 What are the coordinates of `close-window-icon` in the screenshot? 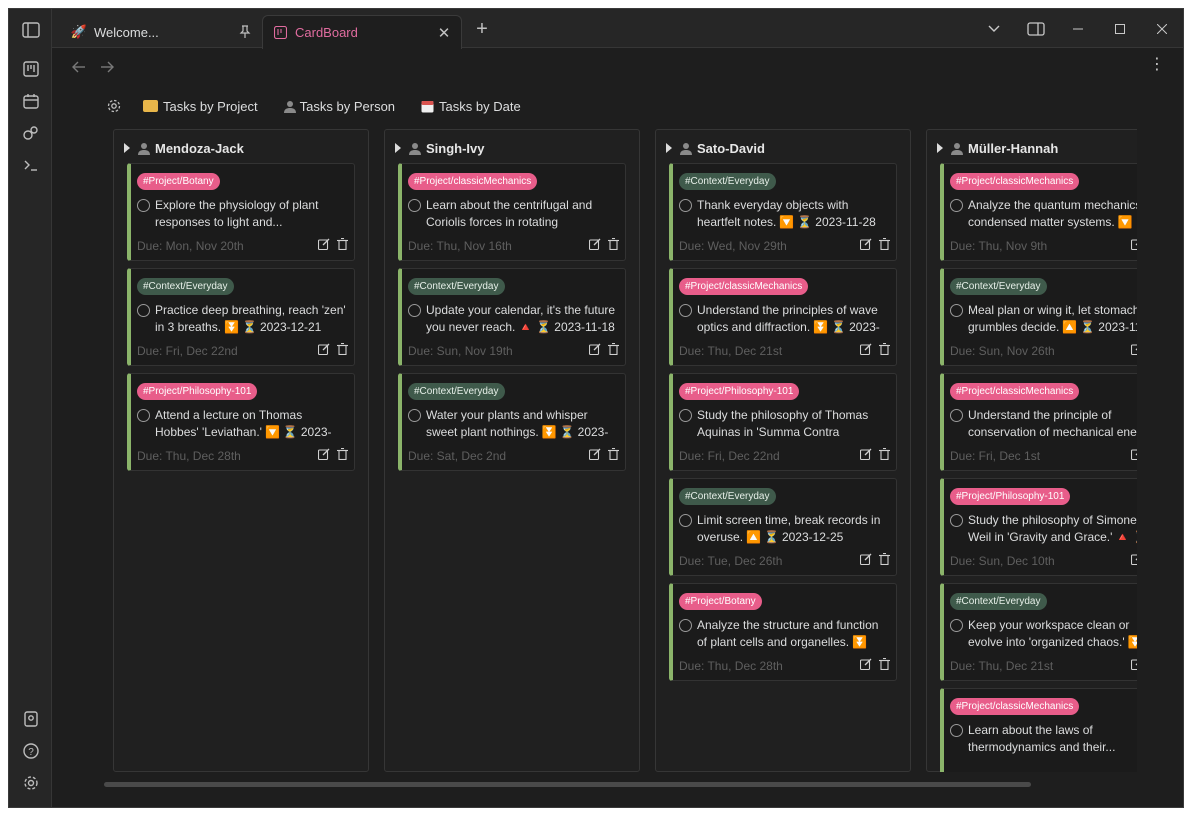 It's located at (1162, 28).